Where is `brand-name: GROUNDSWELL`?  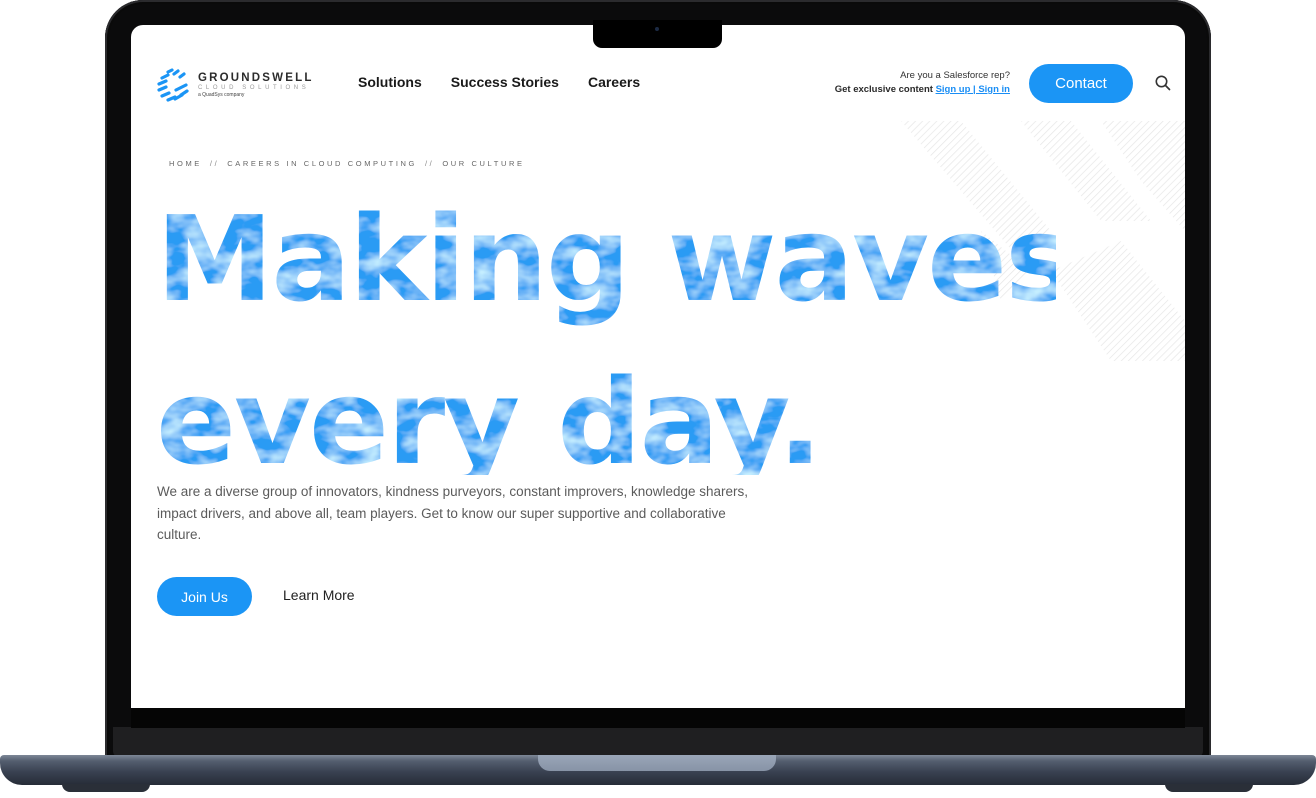
brand-name: GROUNDSWELL is located at coordinates (256, 77).